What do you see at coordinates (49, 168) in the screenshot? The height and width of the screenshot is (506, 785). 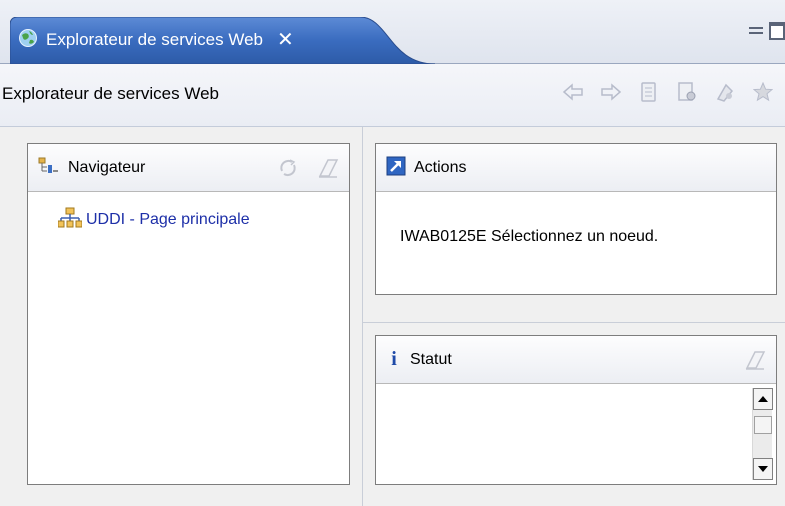 I see `navigator-tree-icon` at bounding box center [49, 168].